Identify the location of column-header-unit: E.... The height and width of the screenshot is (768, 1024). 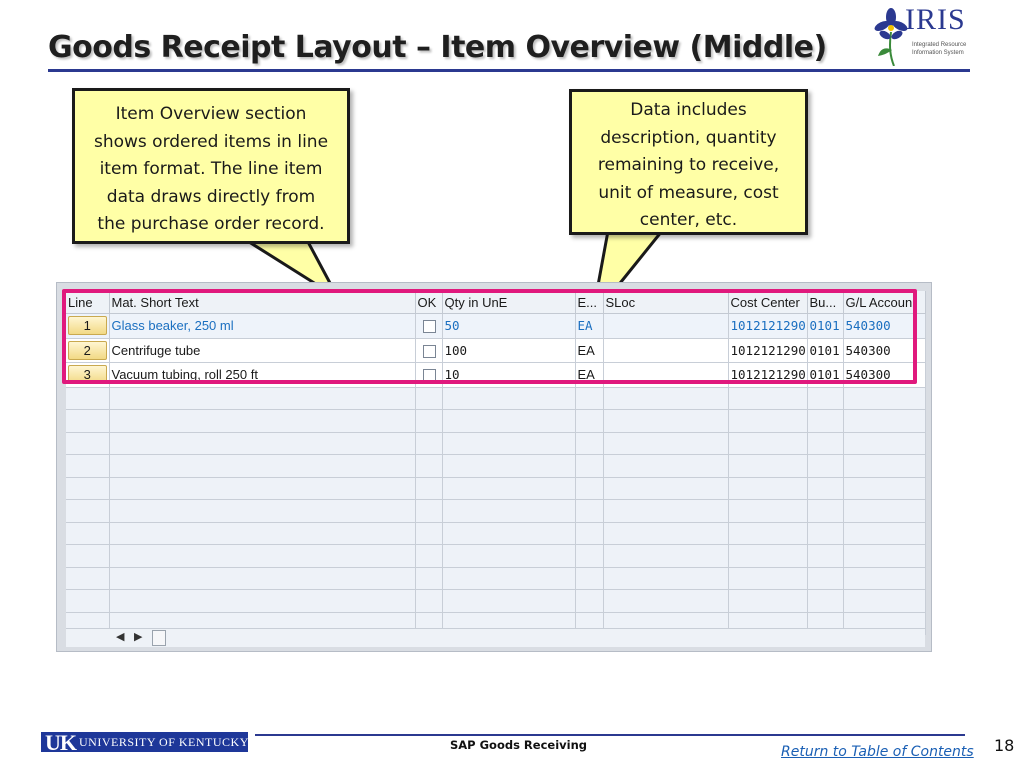
(589, 302).